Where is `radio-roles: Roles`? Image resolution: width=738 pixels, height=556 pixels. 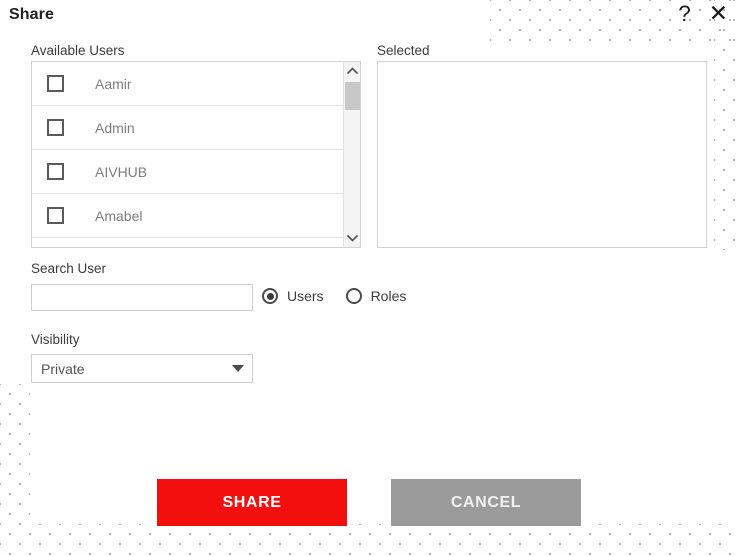
radio-roles: Roles is located at coordinates (376, 296).